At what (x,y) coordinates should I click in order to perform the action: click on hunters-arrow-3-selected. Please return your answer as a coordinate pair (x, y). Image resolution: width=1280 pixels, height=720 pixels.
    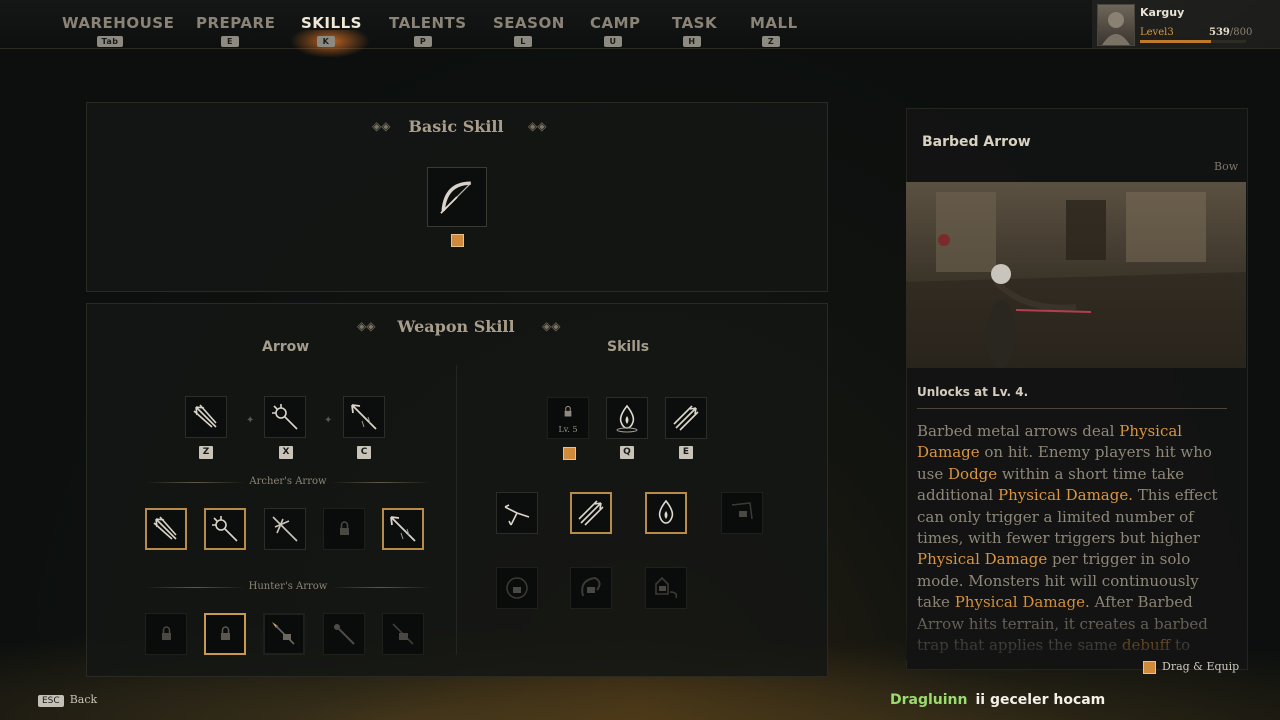
    Looking at the image, I should click on (284, 634).